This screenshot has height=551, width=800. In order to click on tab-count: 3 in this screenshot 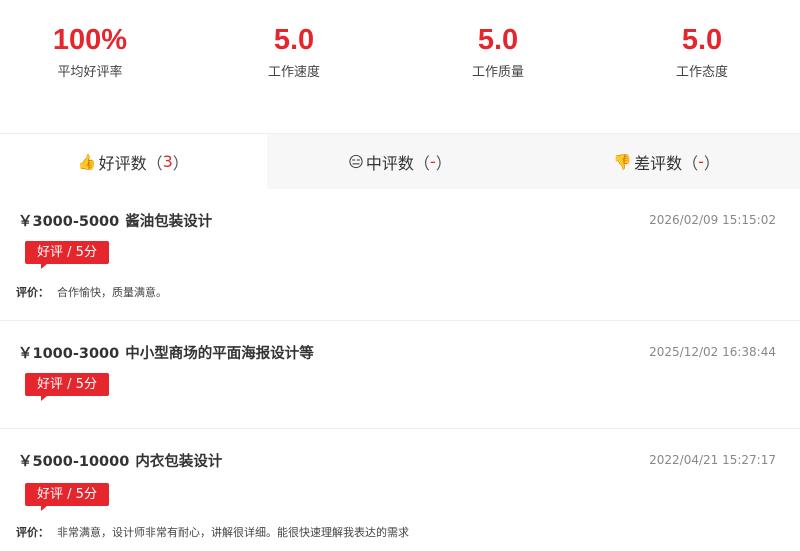, I will do `click(167, 161)`.